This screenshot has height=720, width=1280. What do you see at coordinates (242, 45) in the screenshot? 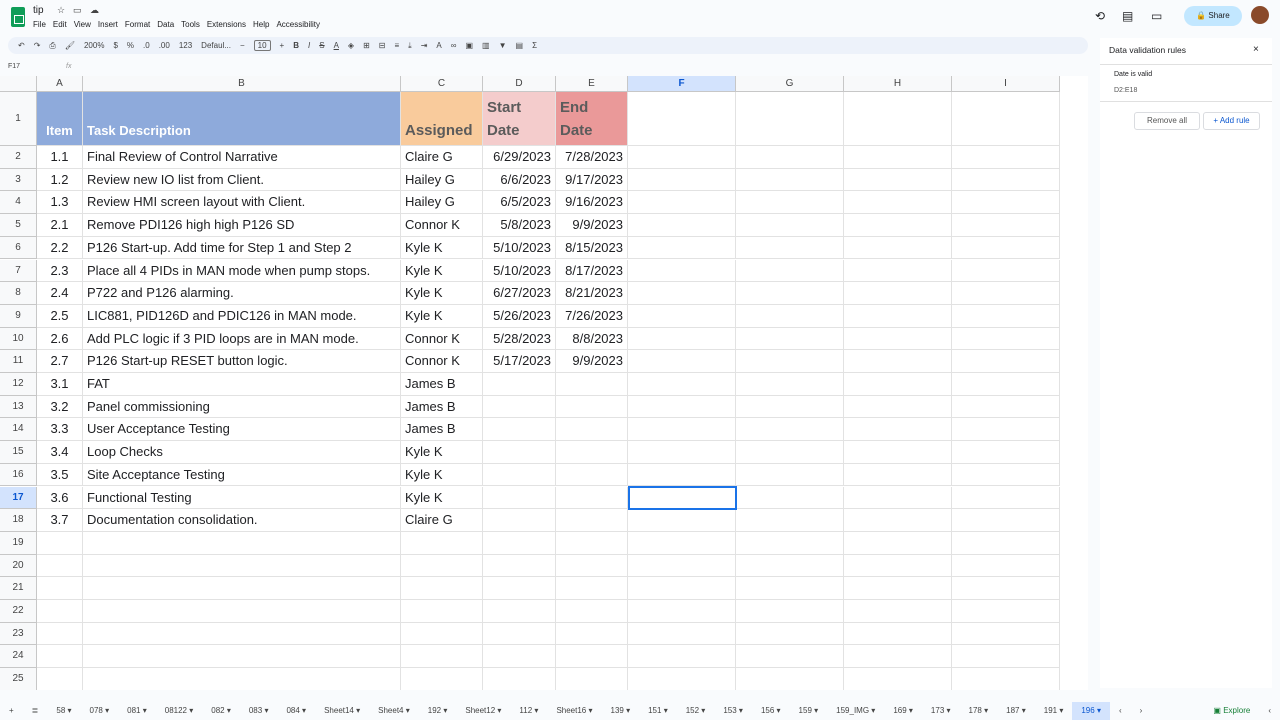
I see `font-size-decrease: −` at bounding box center [242, 45].